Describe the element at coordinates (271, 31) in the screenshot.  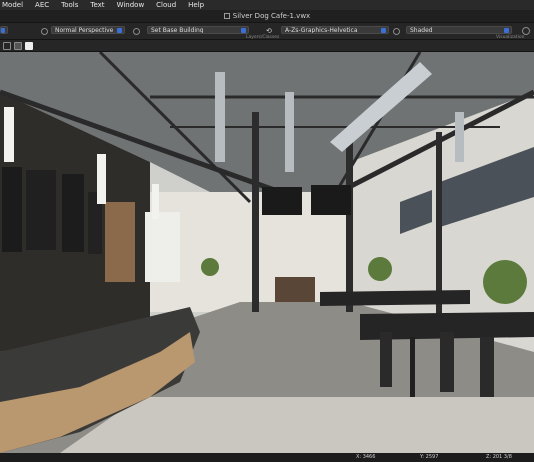
I see `flyover-icon: ⟲` at that location.